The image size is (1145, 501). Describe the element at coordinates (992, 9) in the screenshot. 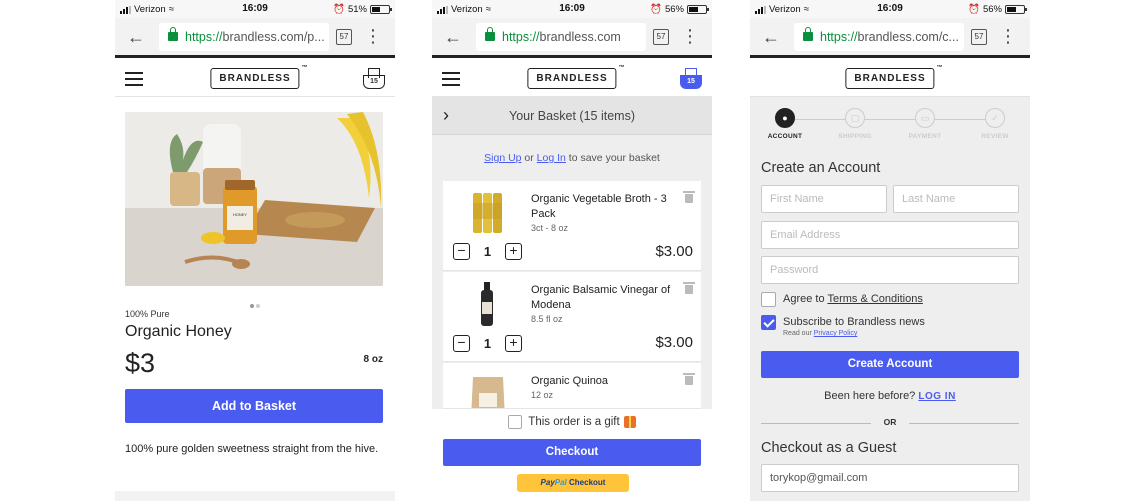

I see `battery-percent: 56%` at that location.